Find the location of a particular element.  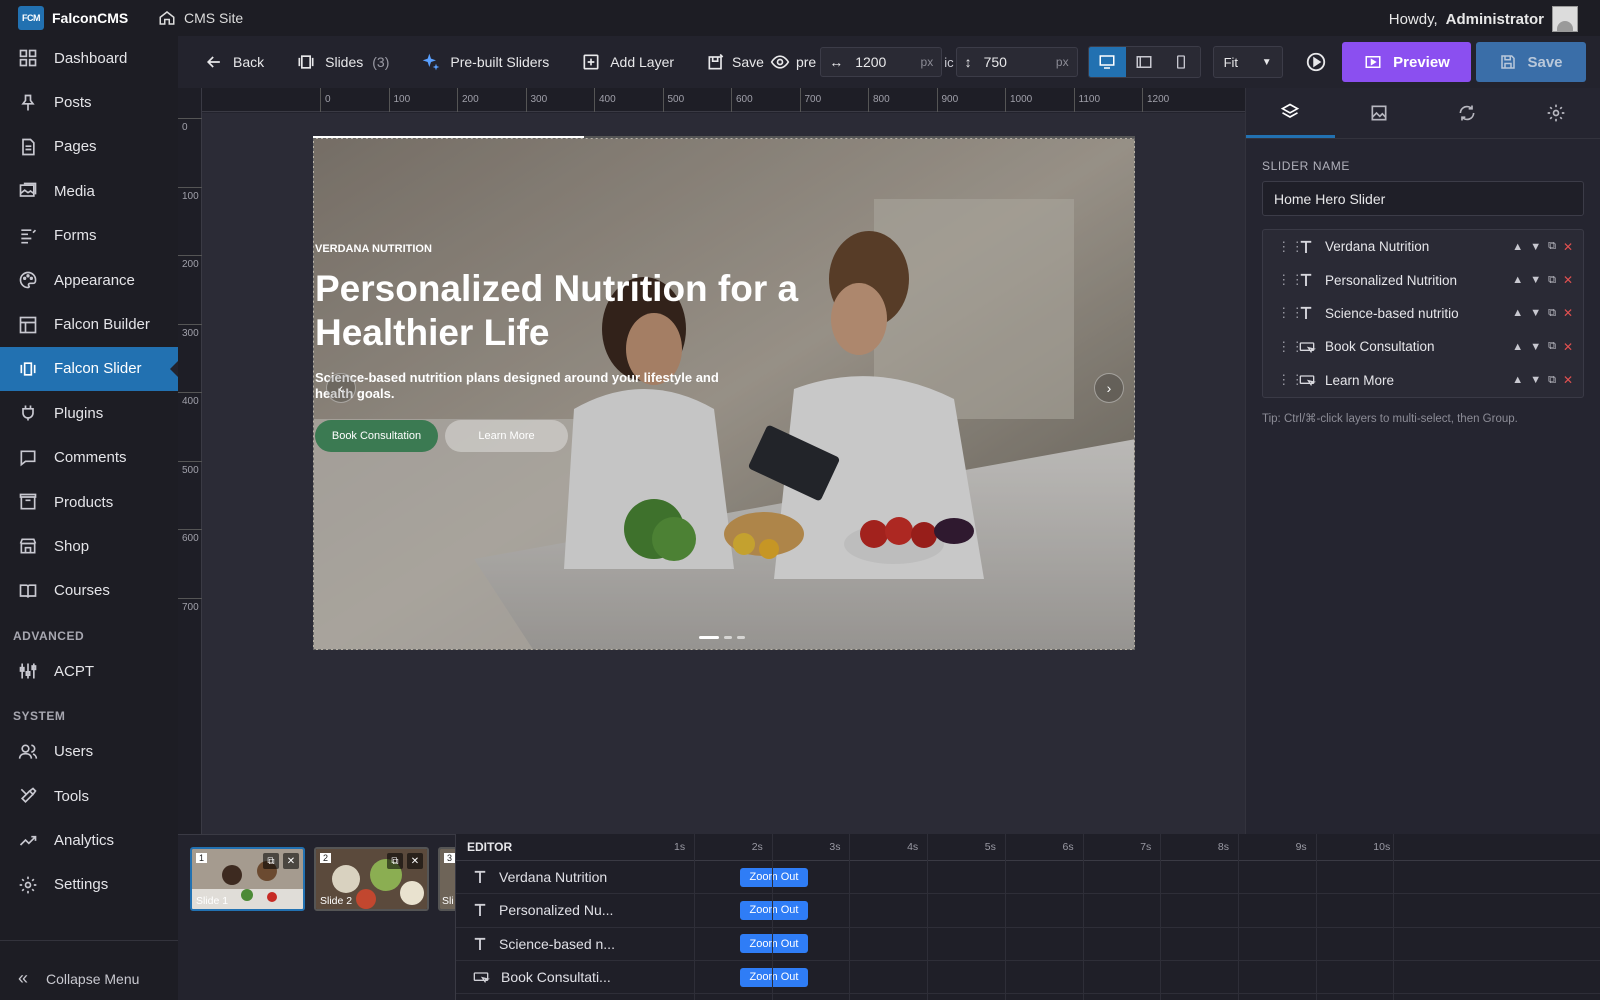

prev-slide-arrow: ‹ is located at coordinates (341, 388).